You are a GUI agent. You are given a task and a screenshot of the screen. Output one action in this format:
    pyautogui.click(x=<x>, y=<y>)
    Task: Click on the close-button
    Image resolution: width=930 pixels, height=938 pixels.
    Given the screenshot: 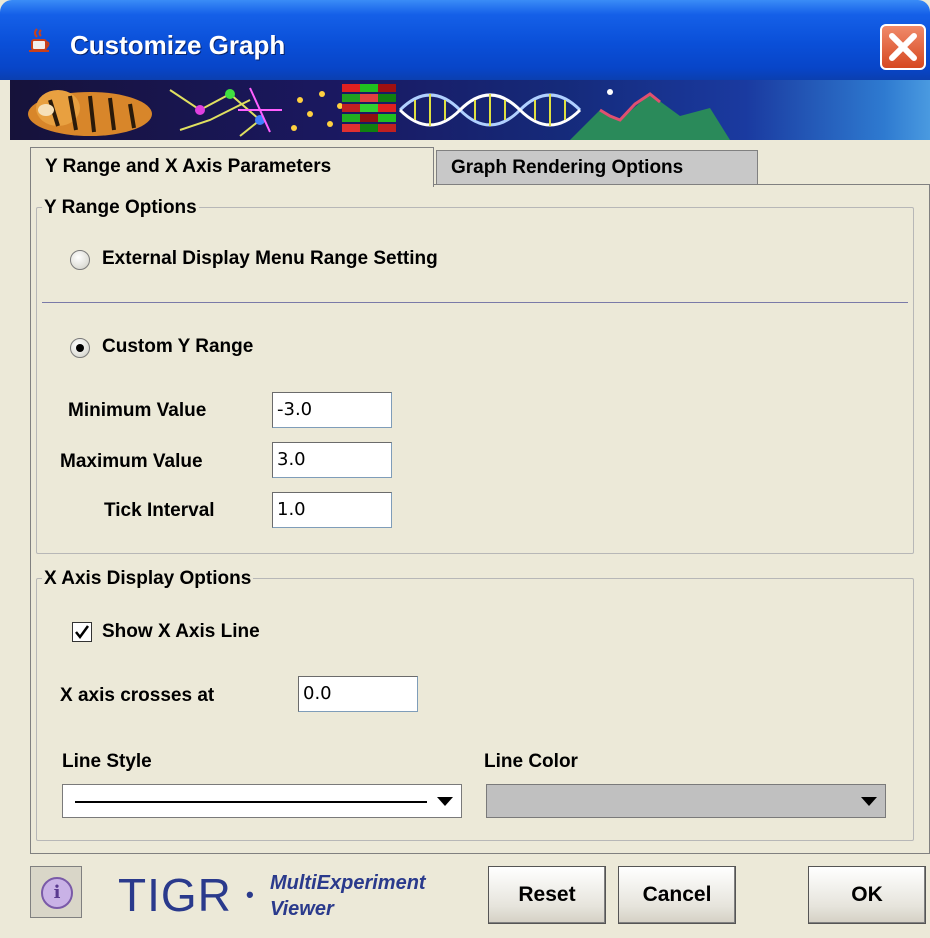 What is the action you would take?
    pyautogui.click(x=903, y=47)
    